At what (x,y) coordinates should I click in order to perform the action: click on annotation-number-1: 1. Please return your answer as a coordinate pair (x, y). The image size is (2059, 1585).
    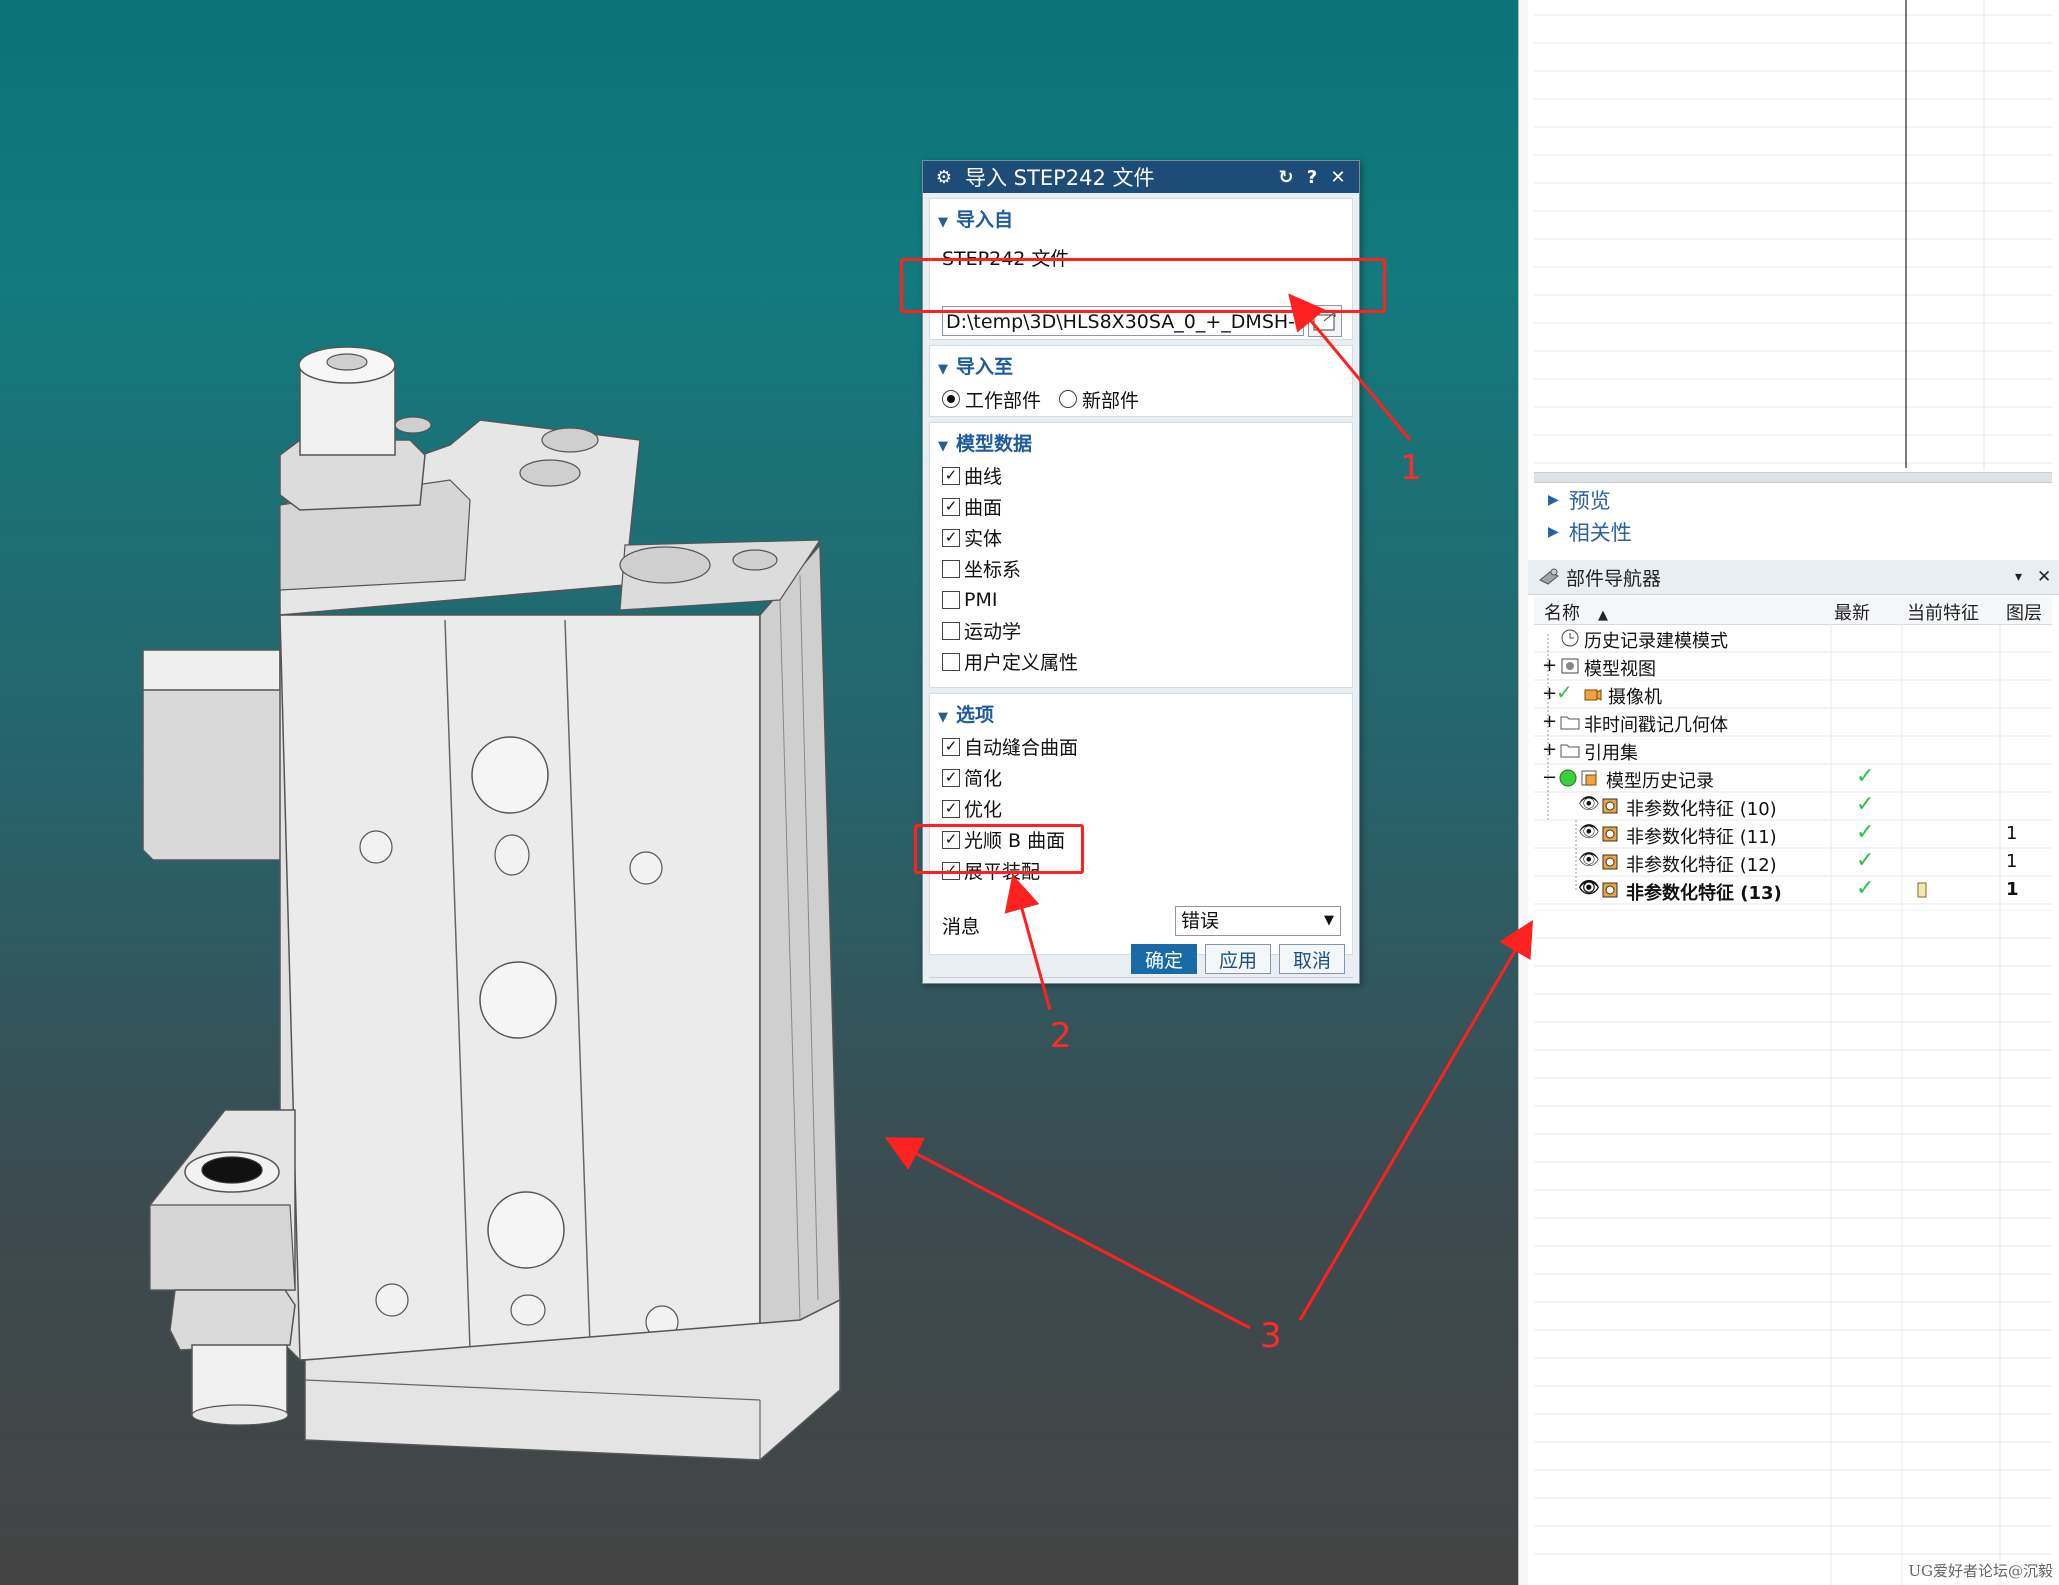
    Looking at the image, I should click on (1411, 468).